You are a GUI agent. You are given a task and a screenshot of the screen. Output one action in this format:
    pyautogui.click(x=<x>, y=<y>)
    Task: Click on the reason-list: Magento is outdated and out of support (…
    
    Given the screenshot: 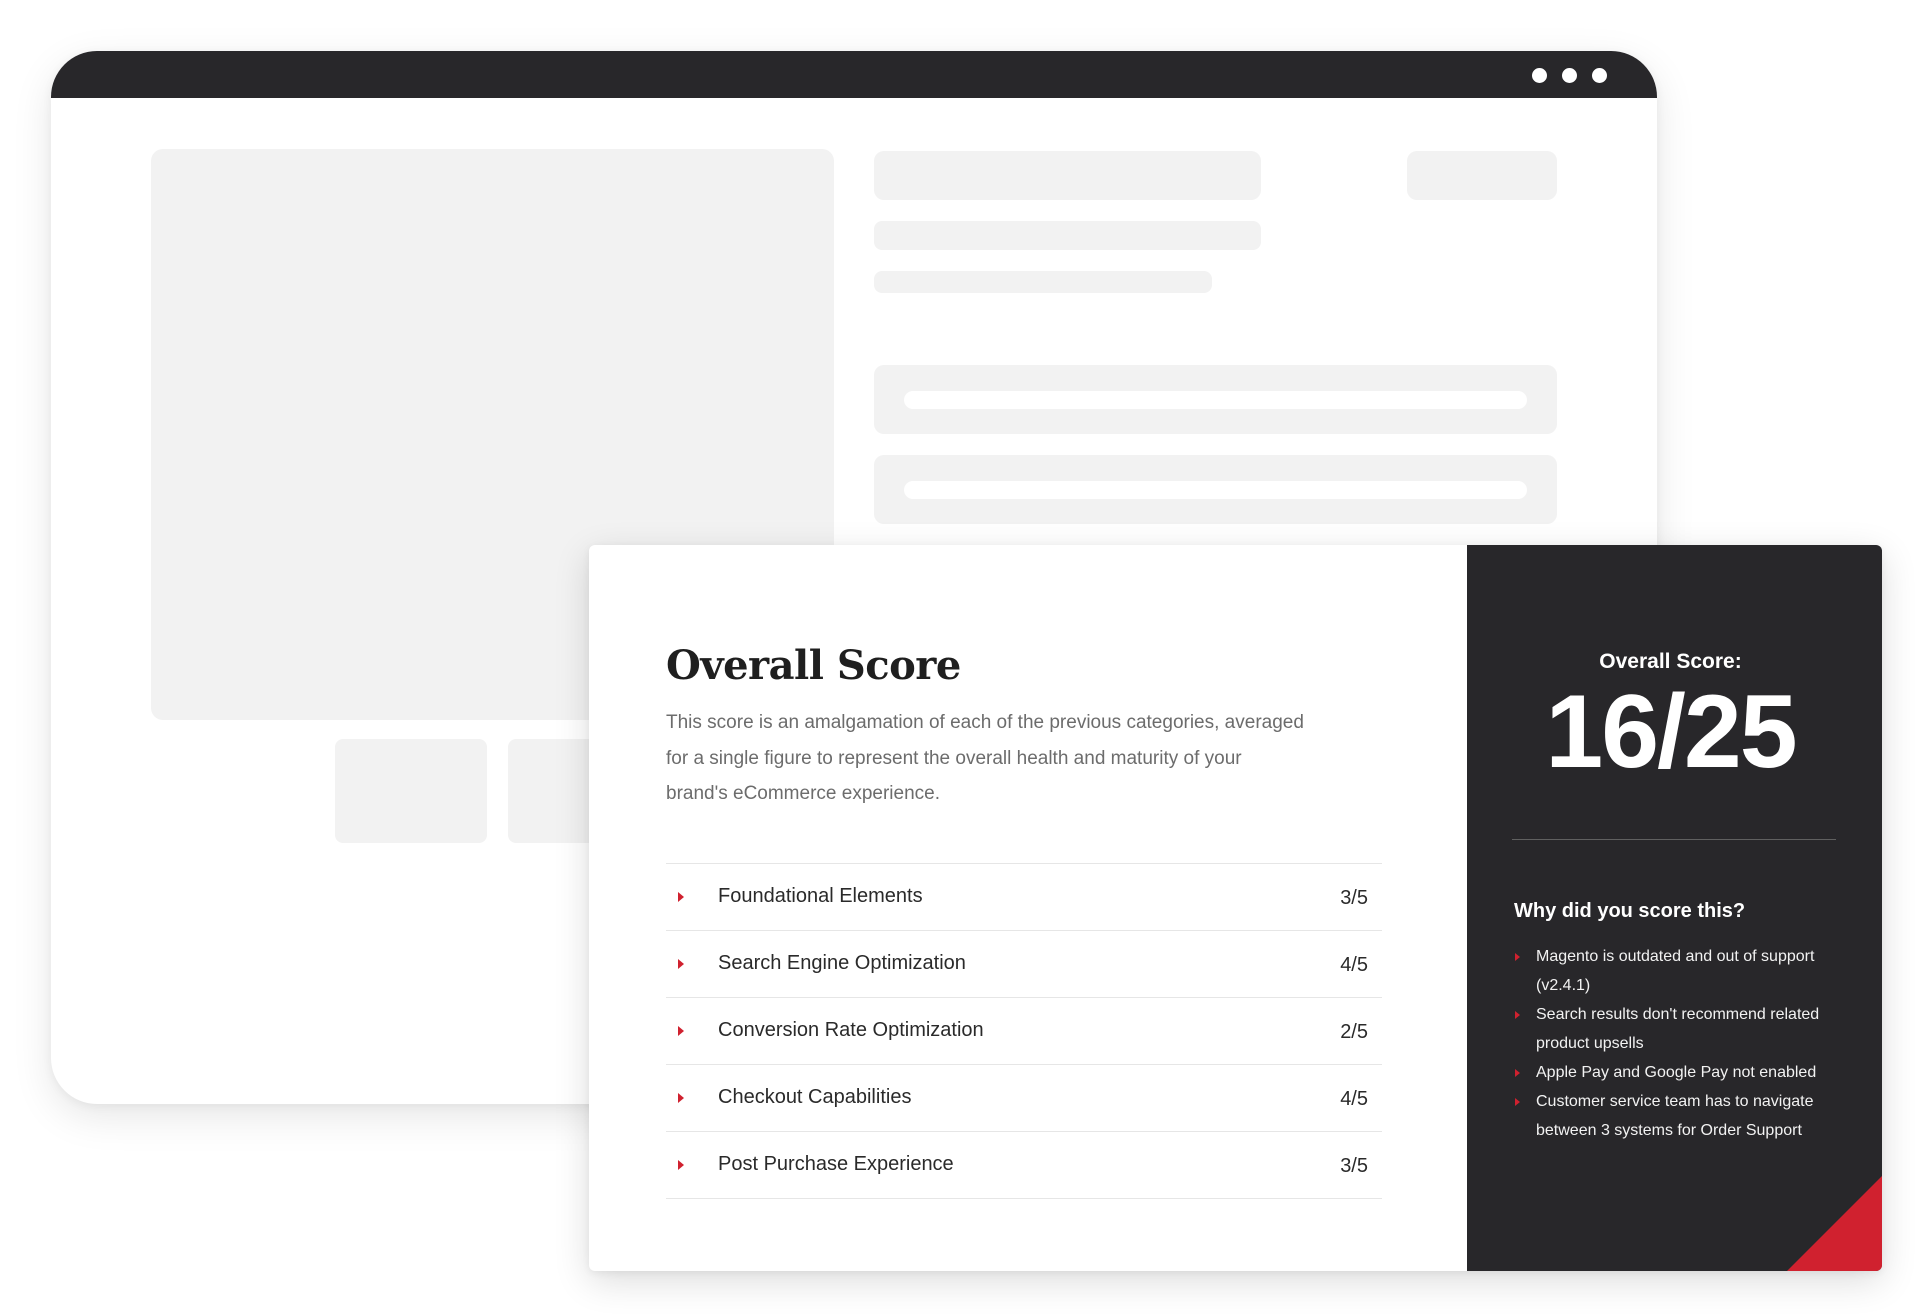 What is the action you would take?
    pyautogui.click(x=1679, y=1043)
    